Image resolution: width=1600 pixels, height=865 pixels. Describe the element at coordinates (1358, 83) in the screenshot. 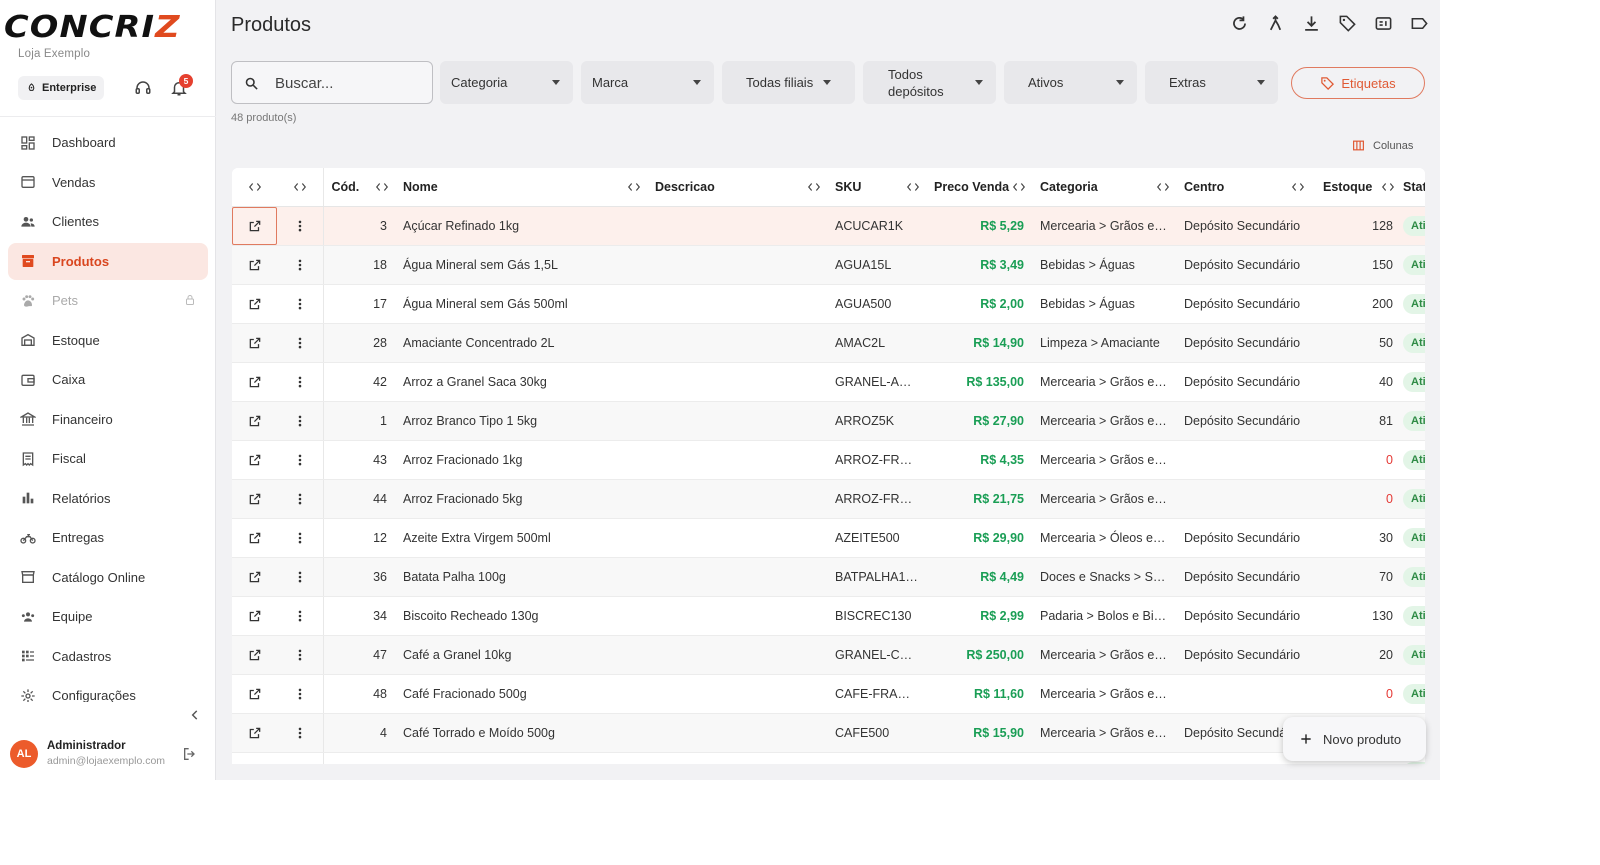

I see `etiquetas-button: Etiquetas` at that location.